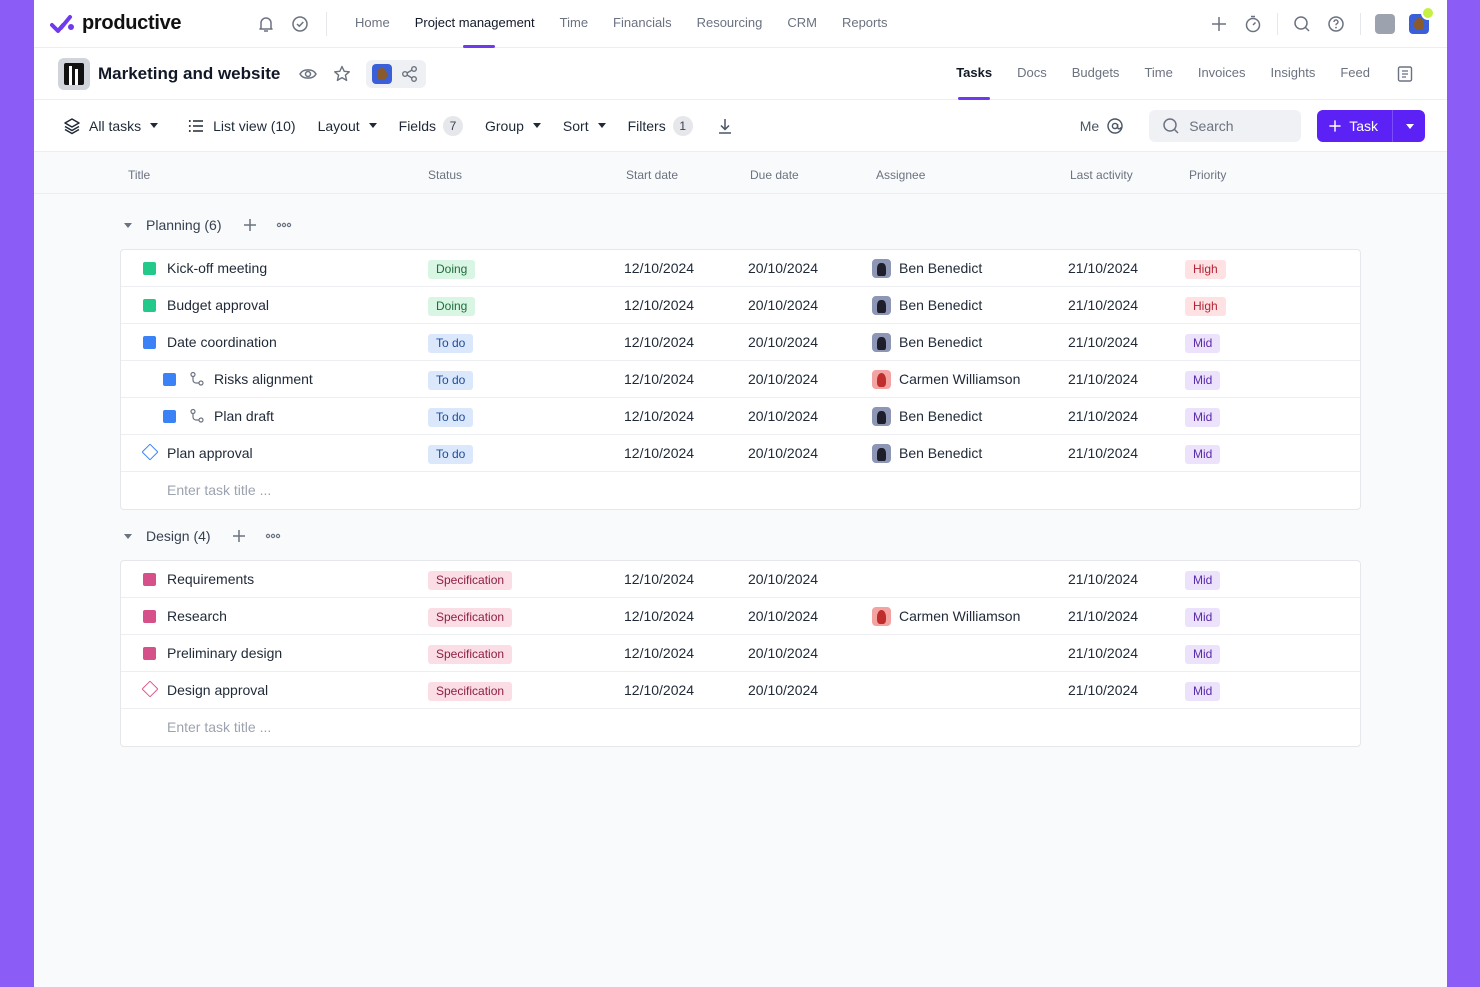 The height and width of the screenshot is (987, 1480). I want to click on group-header: Planning (6), so click(740, 225).